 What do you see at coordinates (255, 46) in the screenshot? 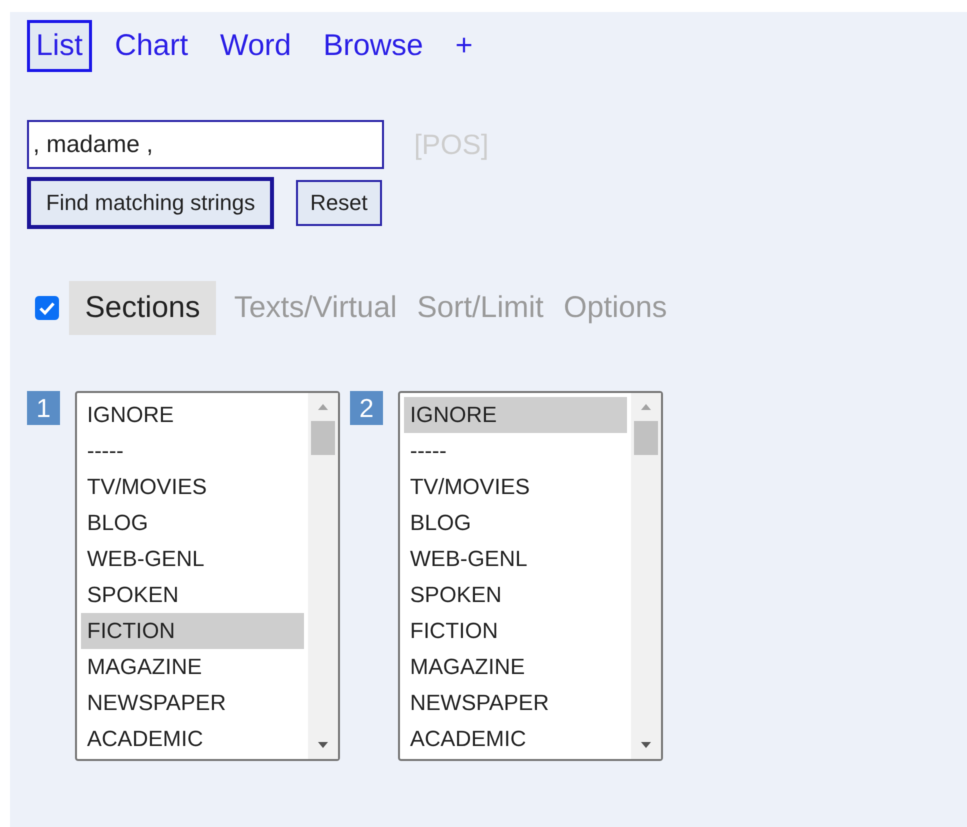
I see `nav-tab: Word` at bounding box center [255, 46].